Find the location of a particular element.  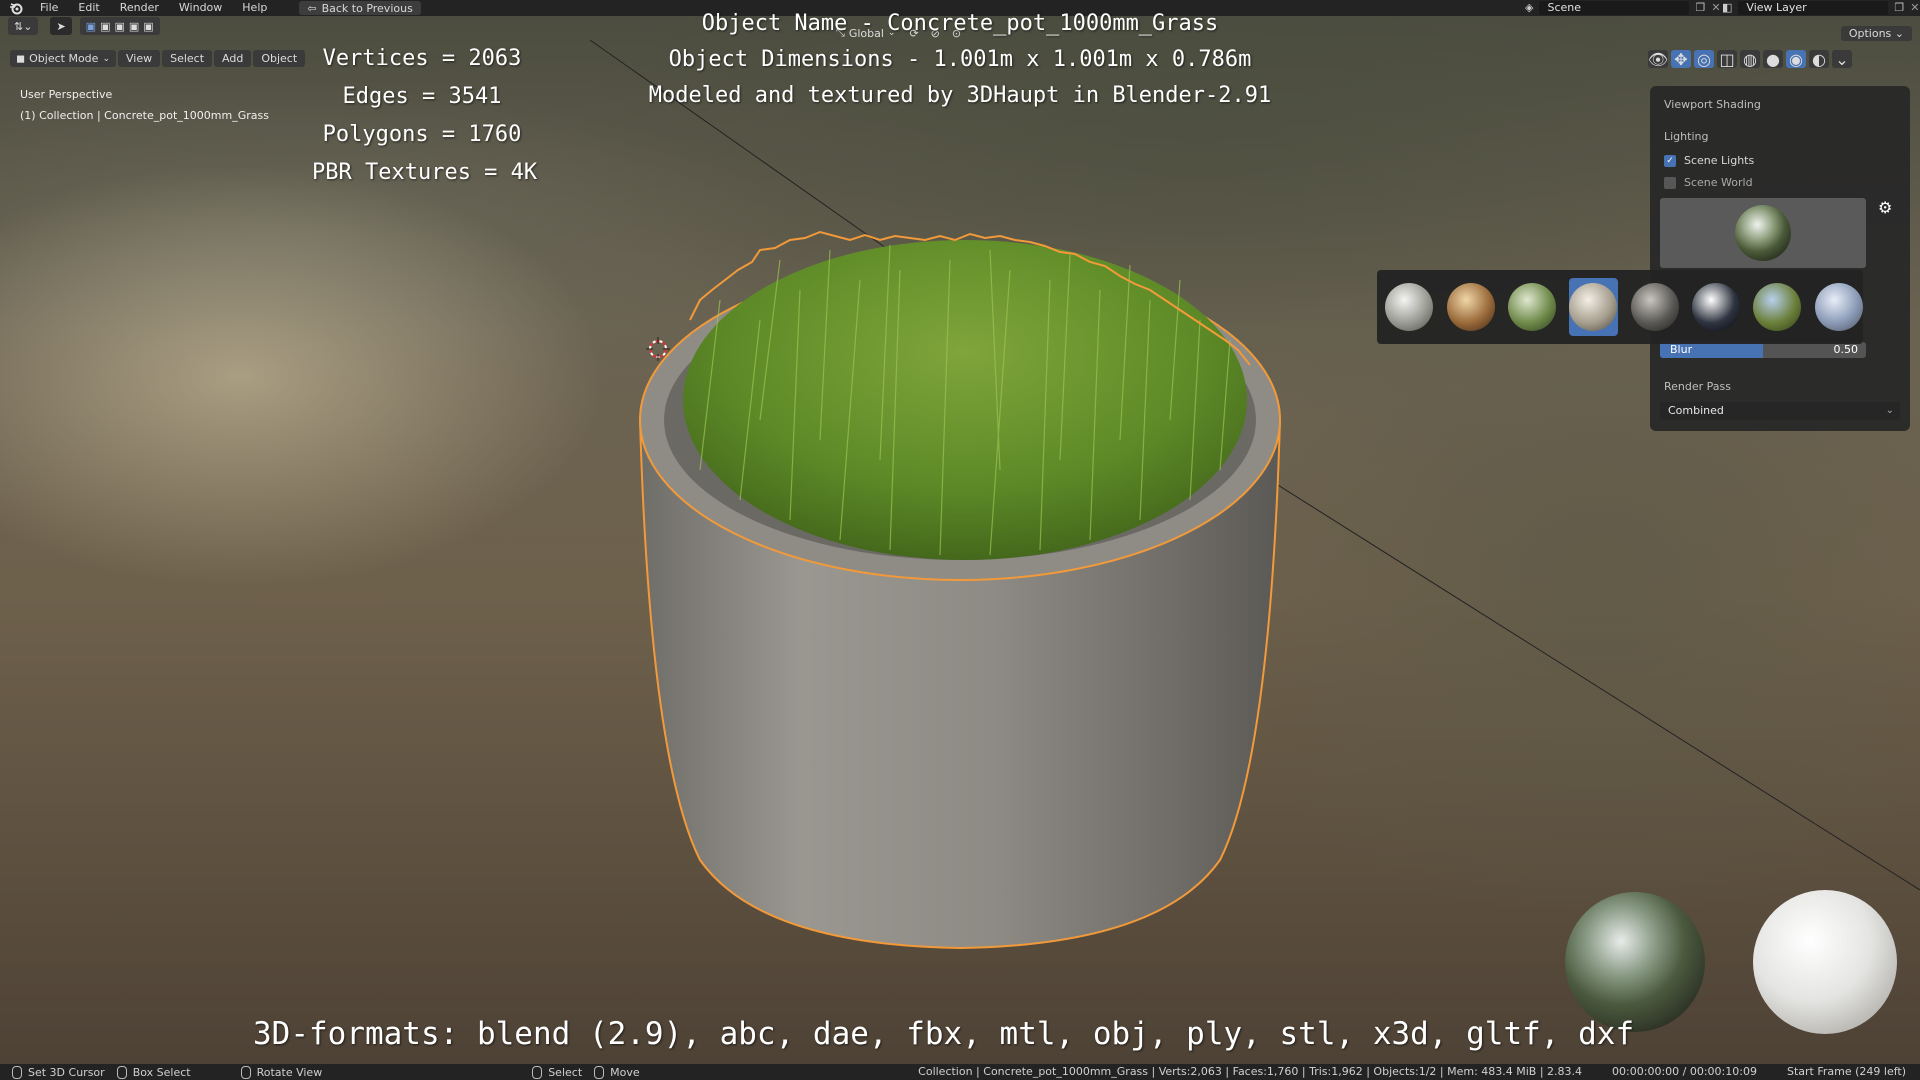

hdri-preview-button is located at coordinates (1763, 233).